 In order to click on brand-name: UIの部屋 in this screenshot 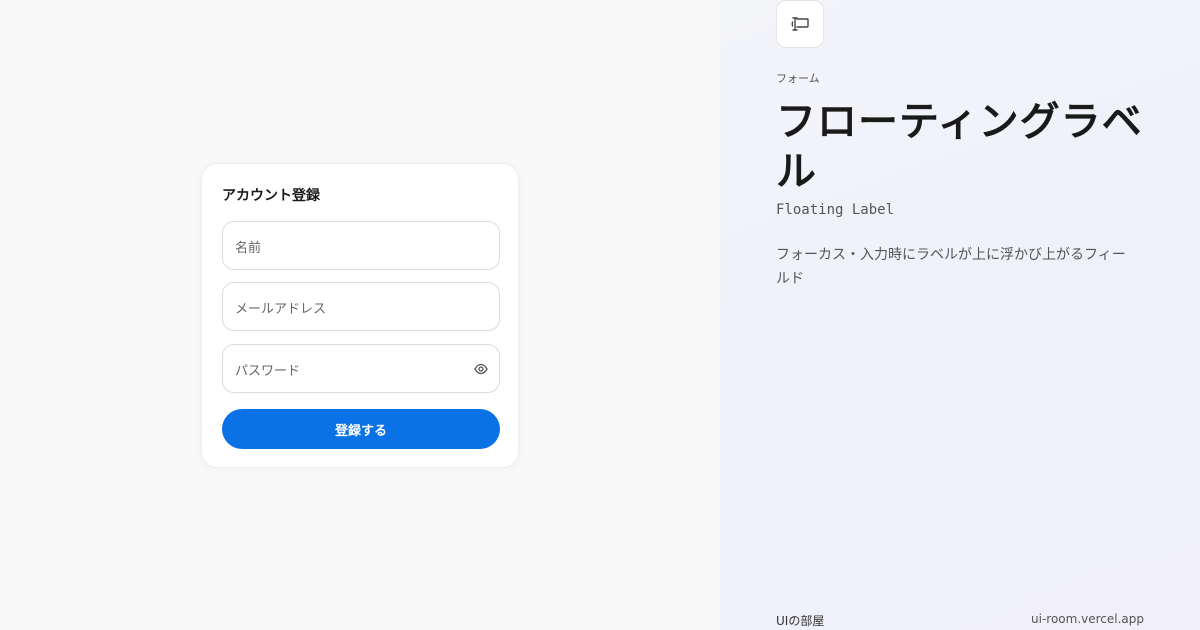, I will do `click(800, 621)`.